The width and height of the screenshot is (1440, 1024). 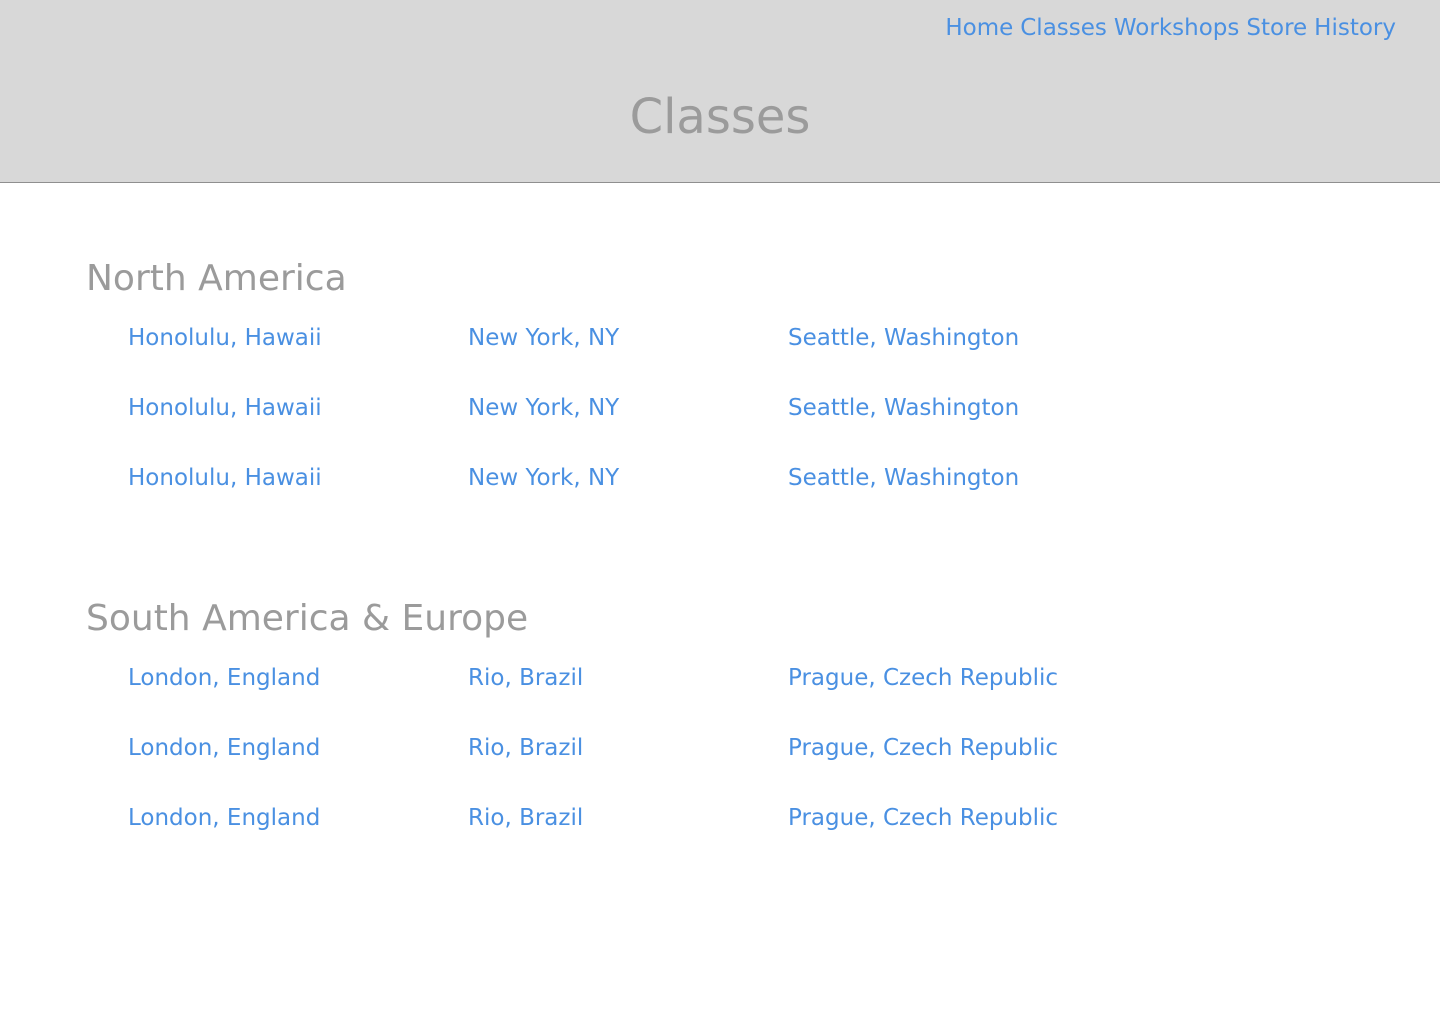 What do you see at coordinates (1176, 28) in the screenshot?
I see `nav-workshops-link: Workshops` at bounding box center [1176, 28].